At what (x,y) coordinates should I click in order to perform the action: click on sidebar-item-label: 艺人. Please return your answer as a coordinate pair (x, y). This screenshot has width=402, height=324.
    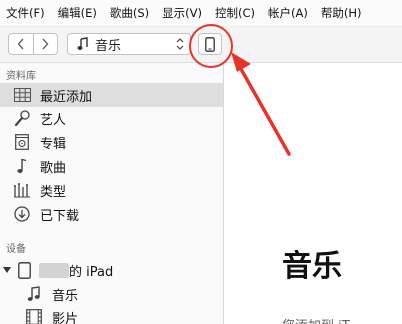
    Looking at the image, I should click on (53, 120).